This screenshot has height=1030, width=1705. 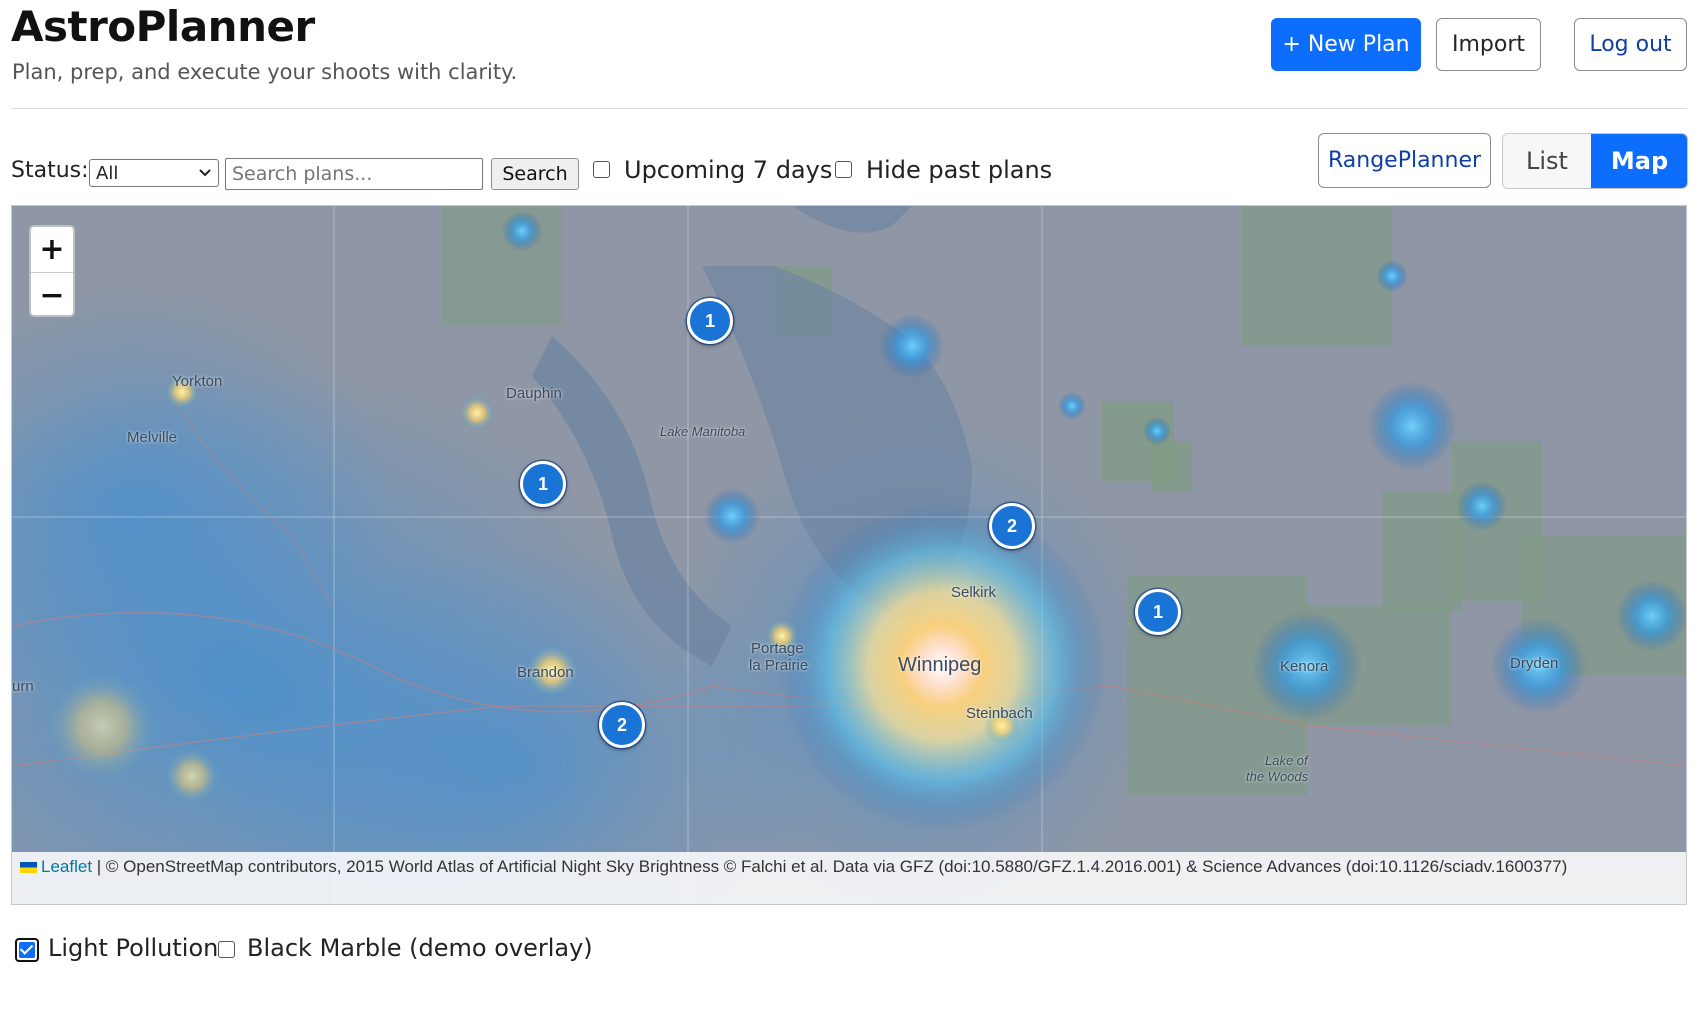 What do you see at coordinates (205, 173) in the screenshot?
I see `chevron-down-icon` at bounding box center [205, 173].